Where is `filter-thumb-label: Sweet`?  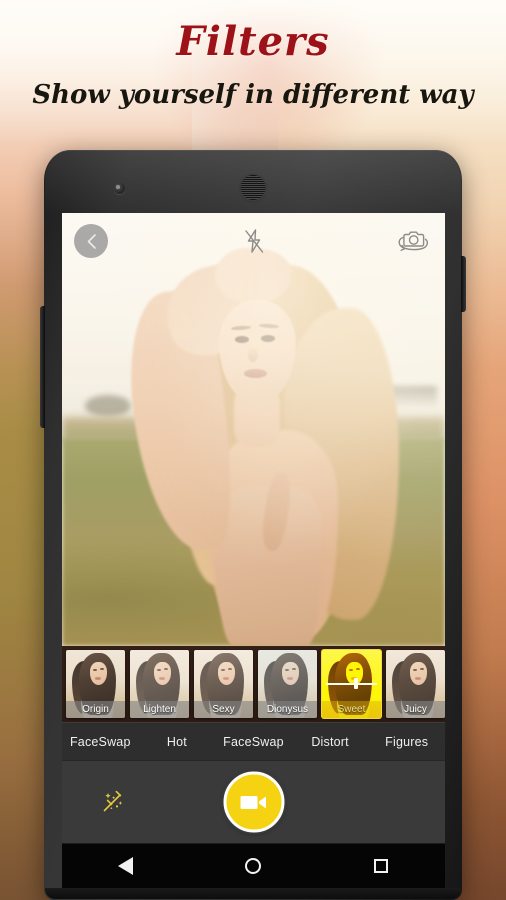 filter-thumb-label: Sweet is located at coordinates (351, 709).